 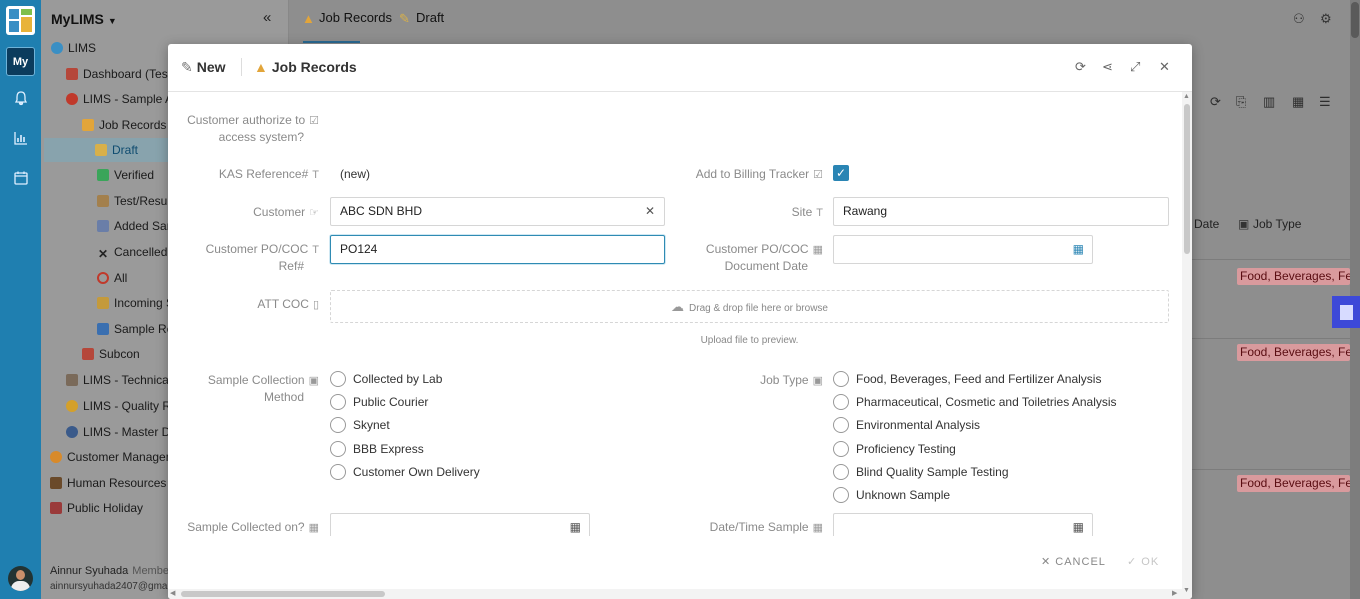 What do you see at coordinates (841, 173) in the screenshot?
I see `billing-tracker-checkbox: ✓` at bounding box center [841, 173].